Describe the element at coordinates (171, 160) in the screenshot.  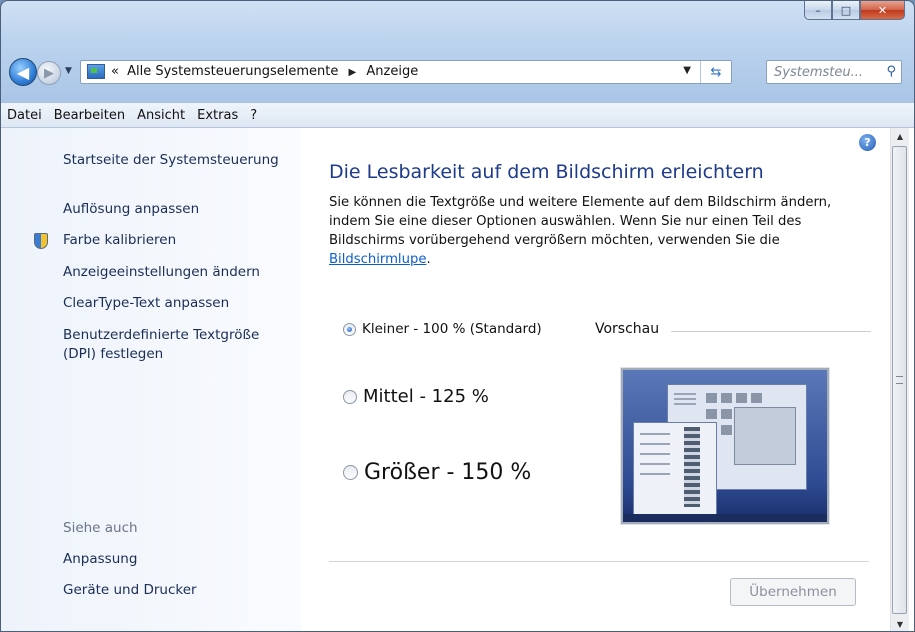
I see `sidebar-link-control-panel-home: Startseite der Systemsteuerung` at that location.